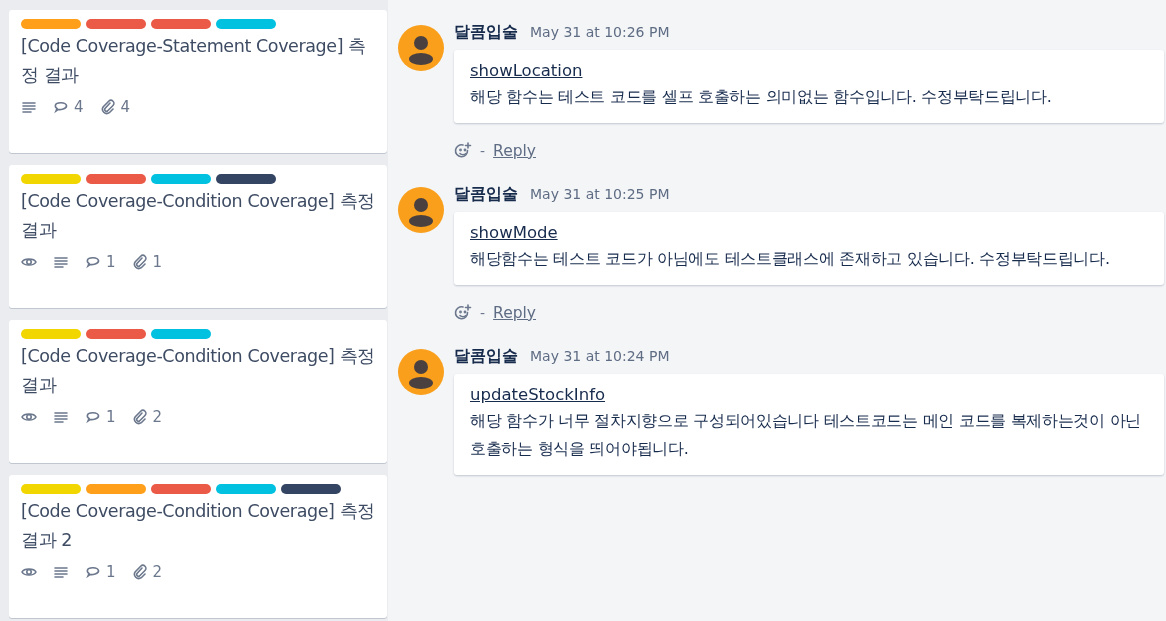 Image resolution: width=1166 pixels, height=621 pixels. I want to click on card: [Code Coverage-Condition Coverage] 측정 결과 1 1, so click(198, 236).